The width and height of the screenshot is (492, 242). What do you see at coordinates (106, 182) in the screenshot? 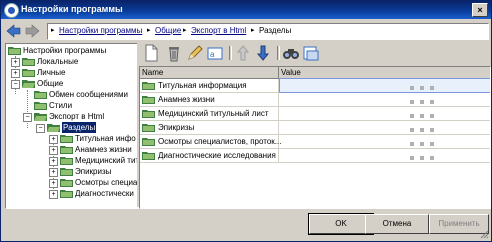
I see `tree-item-label: Осмотры специа` at bounding box center [106, 182].